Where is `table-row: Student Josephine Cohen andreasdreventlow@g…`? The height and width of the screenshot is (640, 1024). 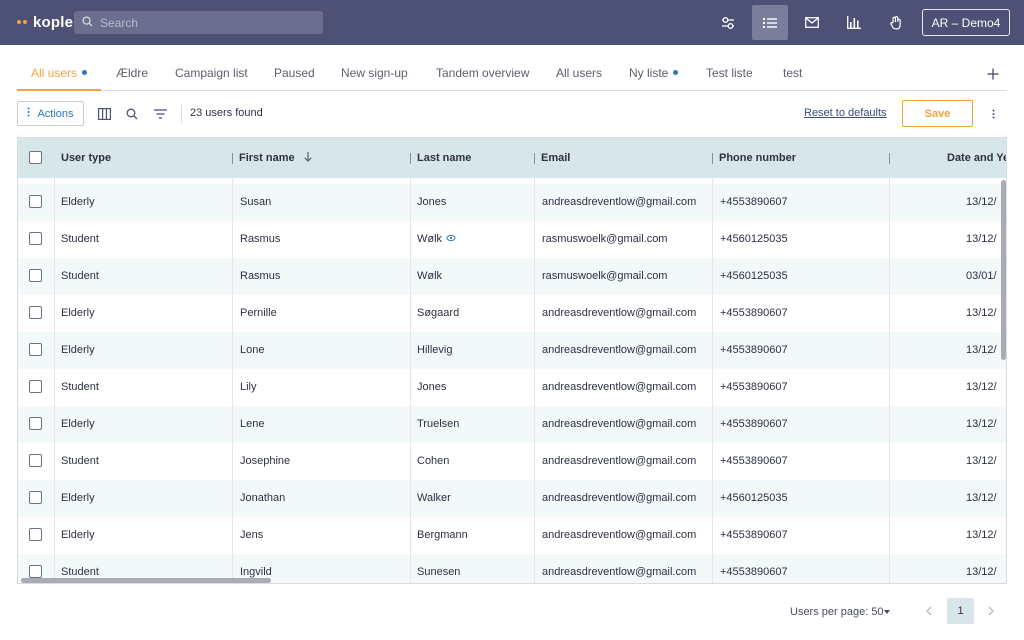
table-row: Student Josephine Cohen andreasdreventlow@g… is located at coordinates (512, 461).